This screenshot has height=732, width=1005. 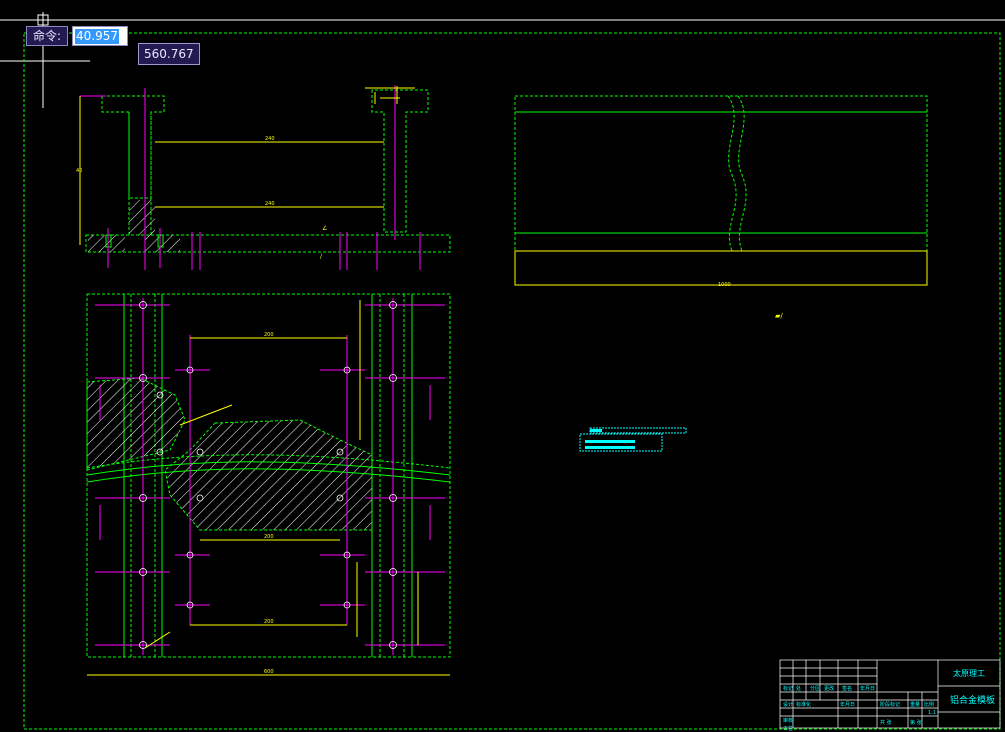 I want to click on svg-text: 设计, so click(x=788, y=704).